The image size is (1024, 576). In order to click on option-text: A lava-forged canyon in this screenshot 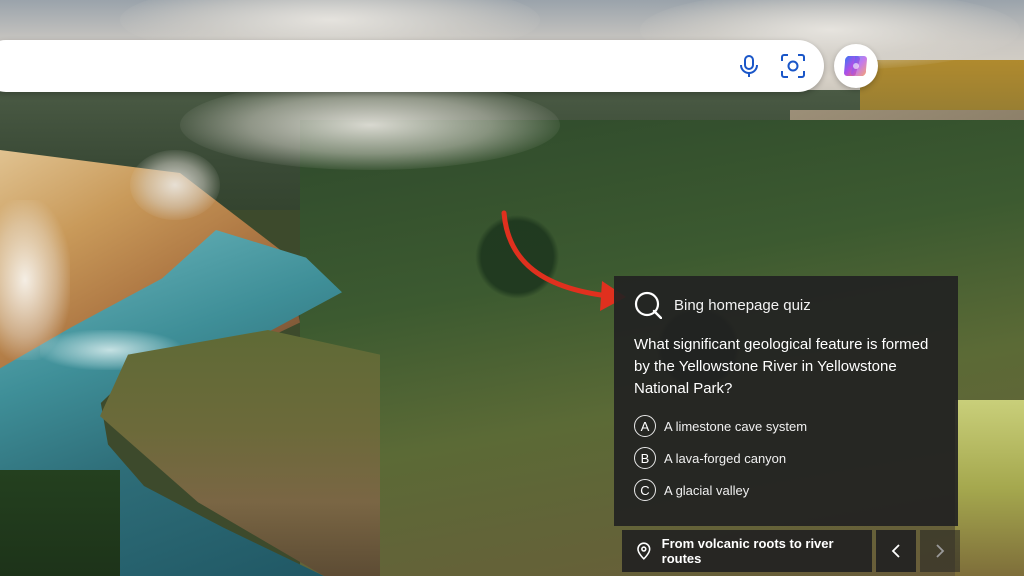, I will do `click(725, 458)`.